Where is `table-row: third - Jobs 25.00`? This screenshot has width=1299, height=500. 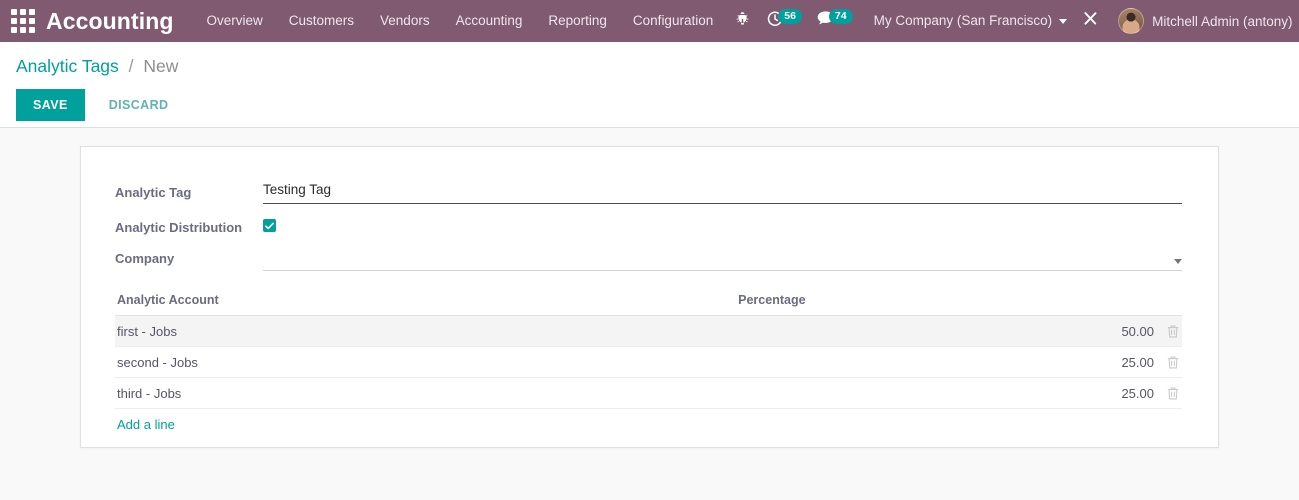
table-row: third - Jobs 25.00 is located at coordinates (648, 393).